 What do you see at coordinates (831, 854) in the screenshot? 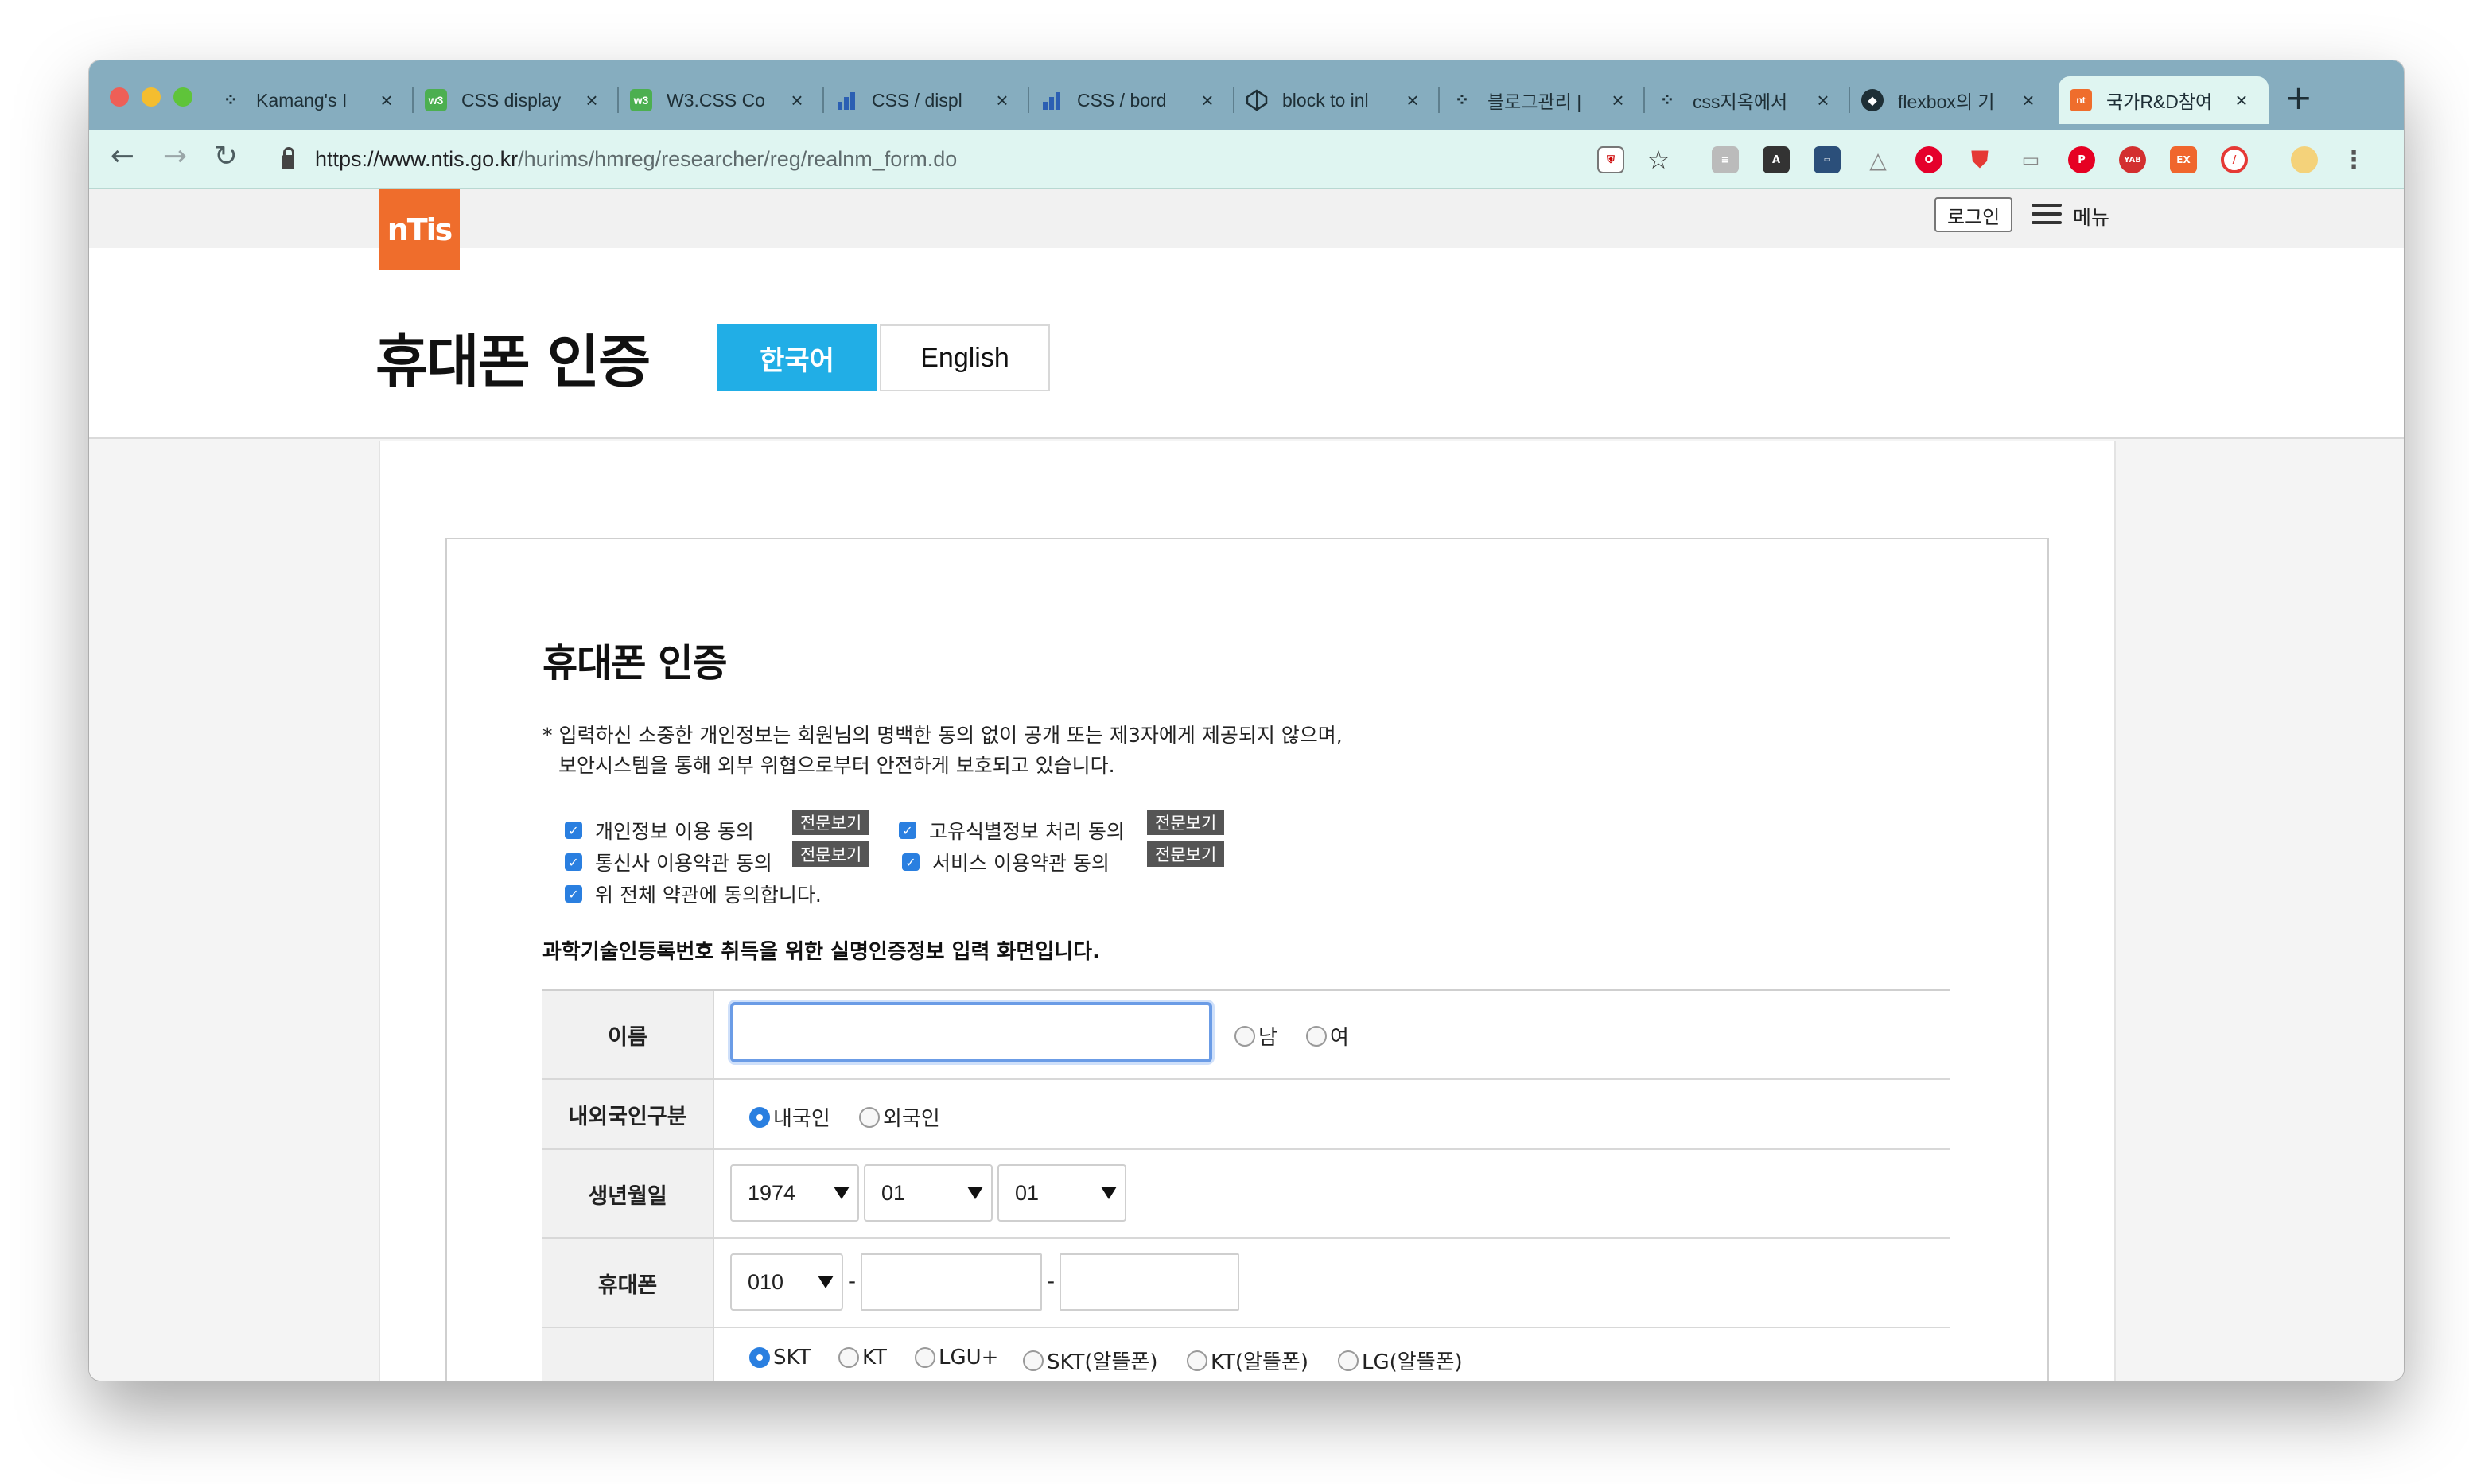
I see `view-full-carrier-button: 전문보기` at bounding box center [831, 854].